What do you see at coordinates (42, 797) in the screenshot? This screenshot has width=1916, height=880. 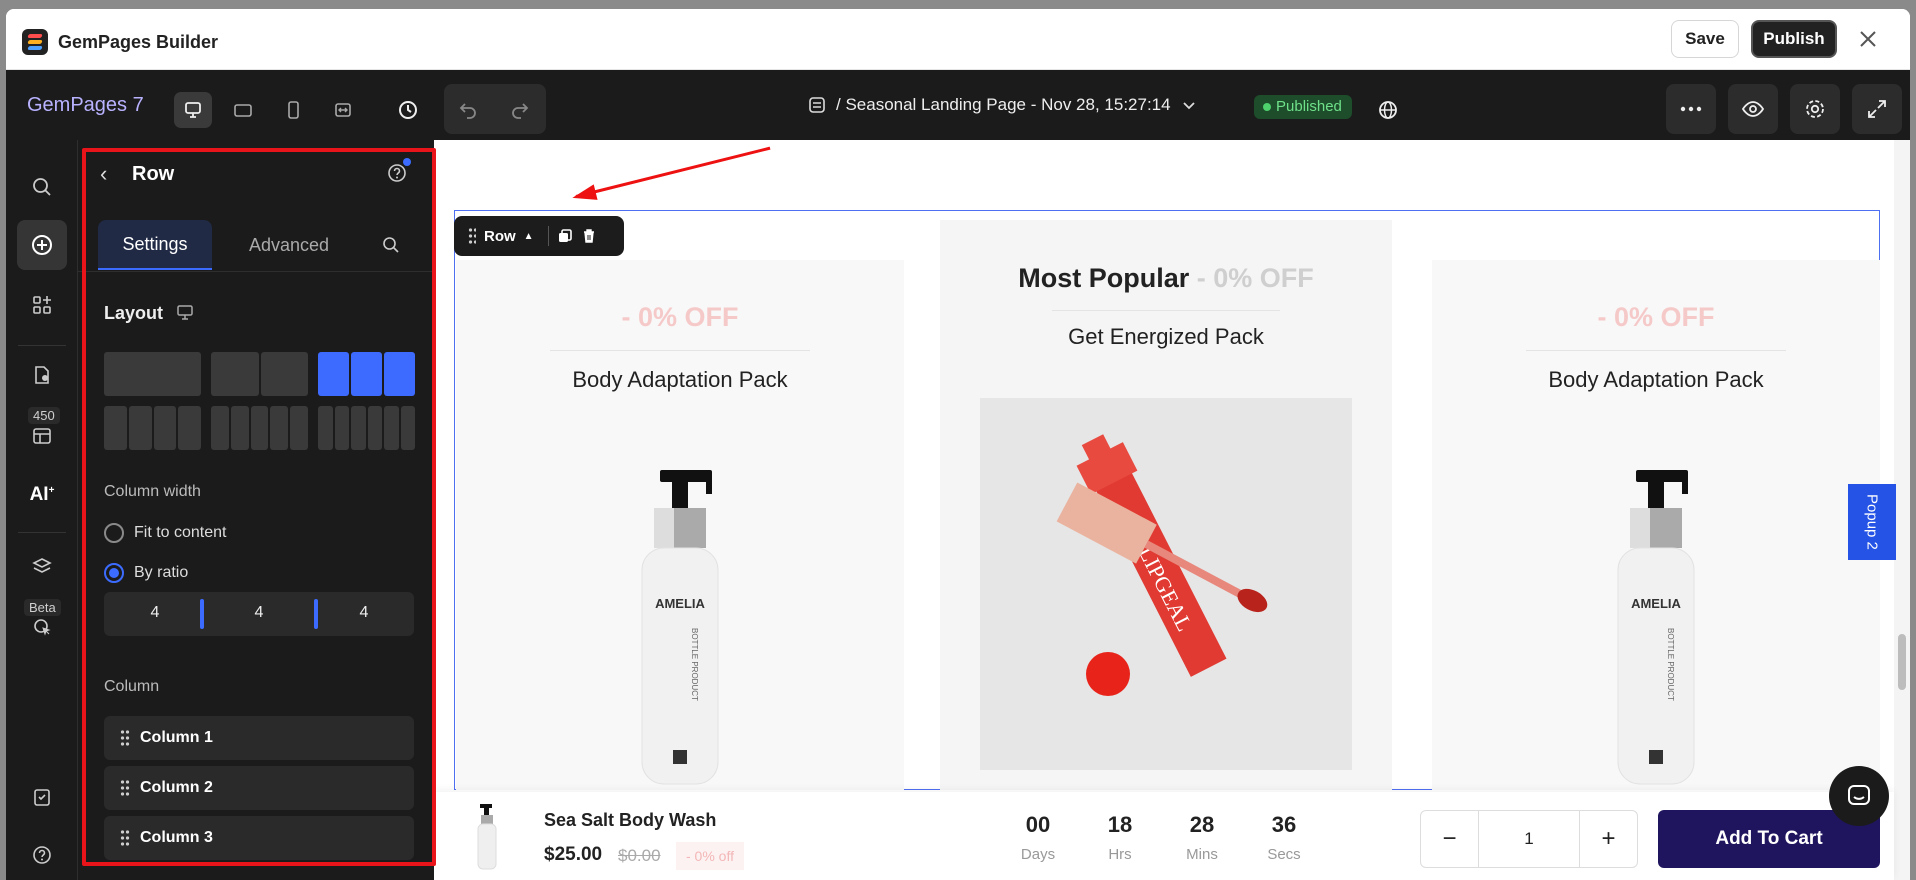 I see `checklist-icon` at bounding box center [42, 797].